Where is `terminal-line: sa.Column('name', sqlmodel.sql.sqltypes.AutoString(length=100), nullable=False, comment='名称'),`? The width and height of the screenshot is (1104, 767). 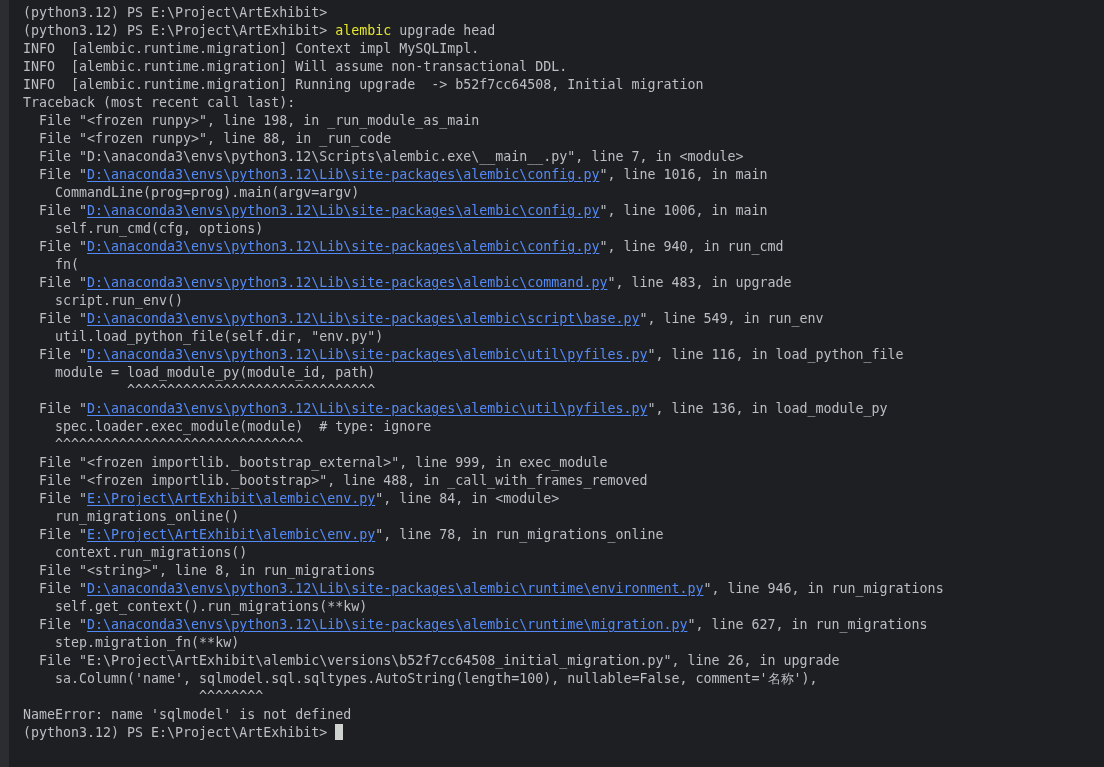 terminal-line: sa.Column('name', sqlmodel.sql.sqltypes.AutoString(length=100), nullable=False, comment='名称'), is located at coordinates (436, 679).